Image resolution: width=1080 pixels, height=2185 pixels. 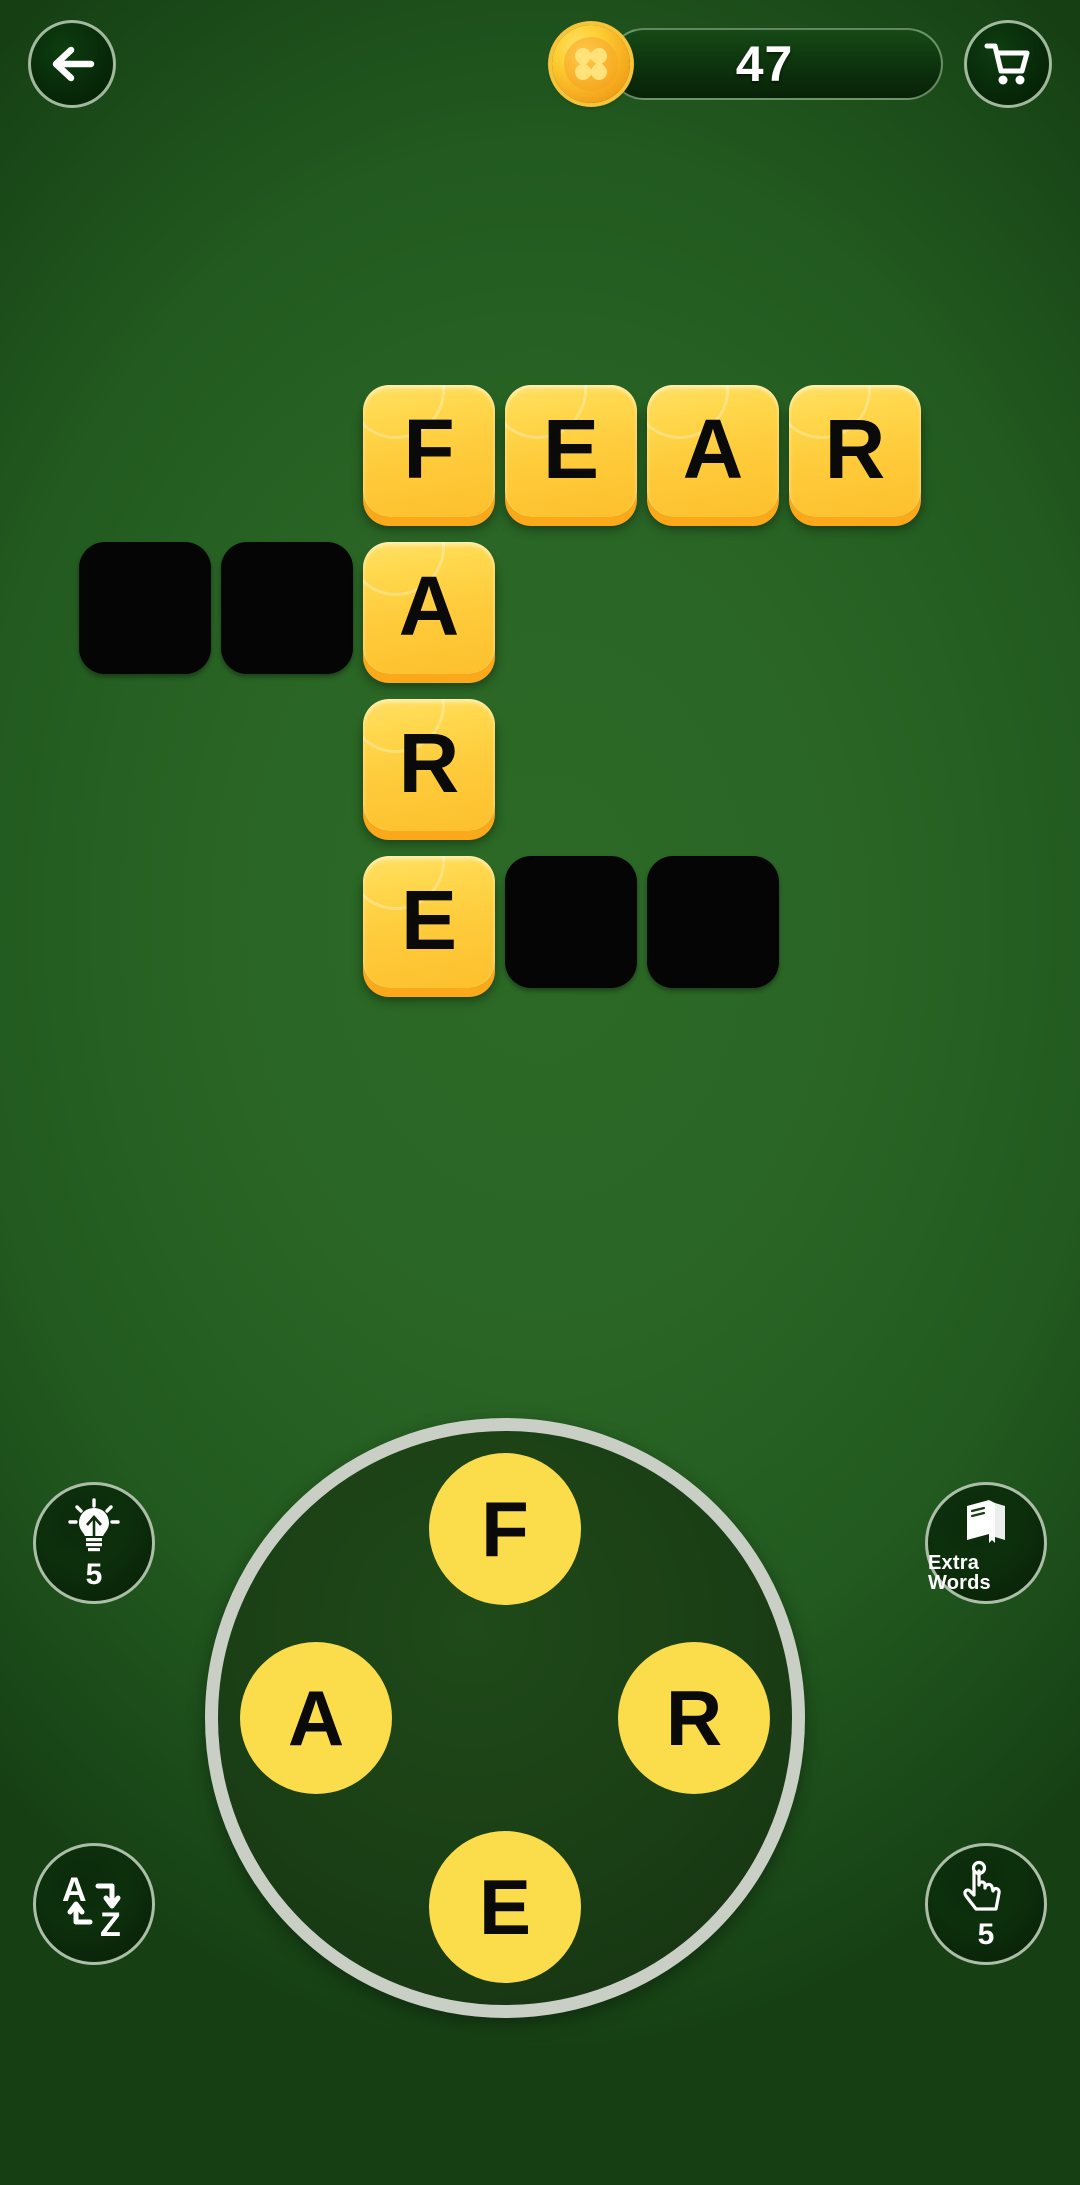 I want to click on extra-words-label: Extra Words, so click(x=959, y=1572).